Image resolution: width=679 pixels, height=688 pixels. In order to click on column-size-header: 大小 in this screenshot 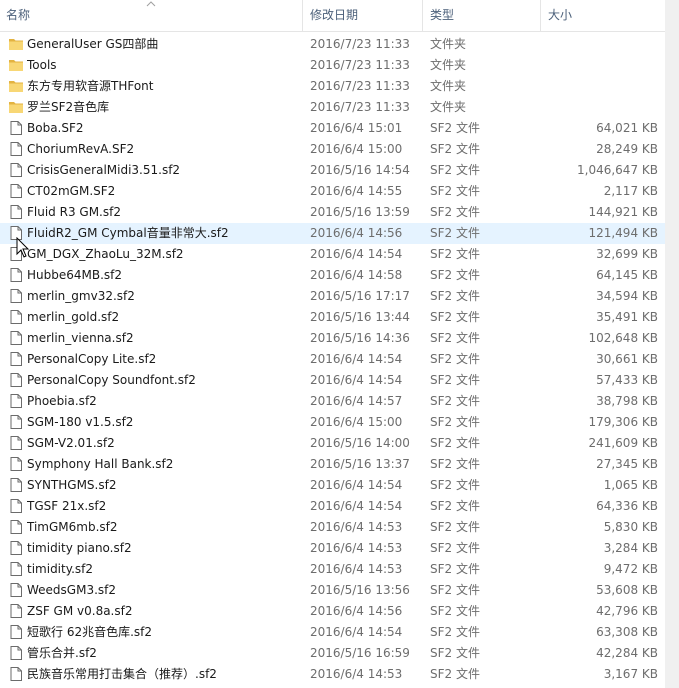, I will do `click(604, 15)`.